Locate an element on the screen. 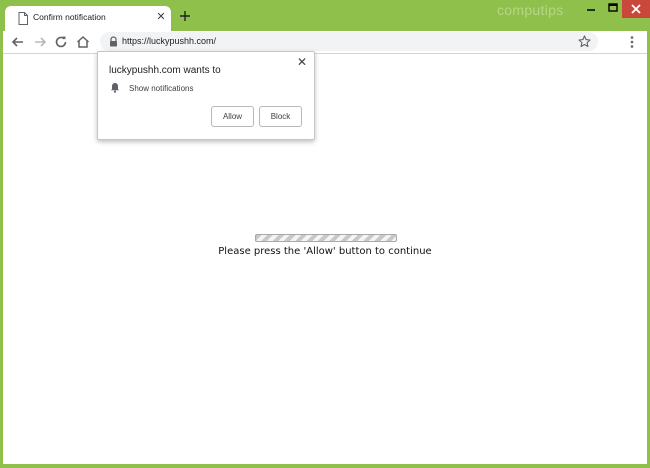 The image size is (650, 468). forward-arrow-icon is located at coordinates (40, 42).